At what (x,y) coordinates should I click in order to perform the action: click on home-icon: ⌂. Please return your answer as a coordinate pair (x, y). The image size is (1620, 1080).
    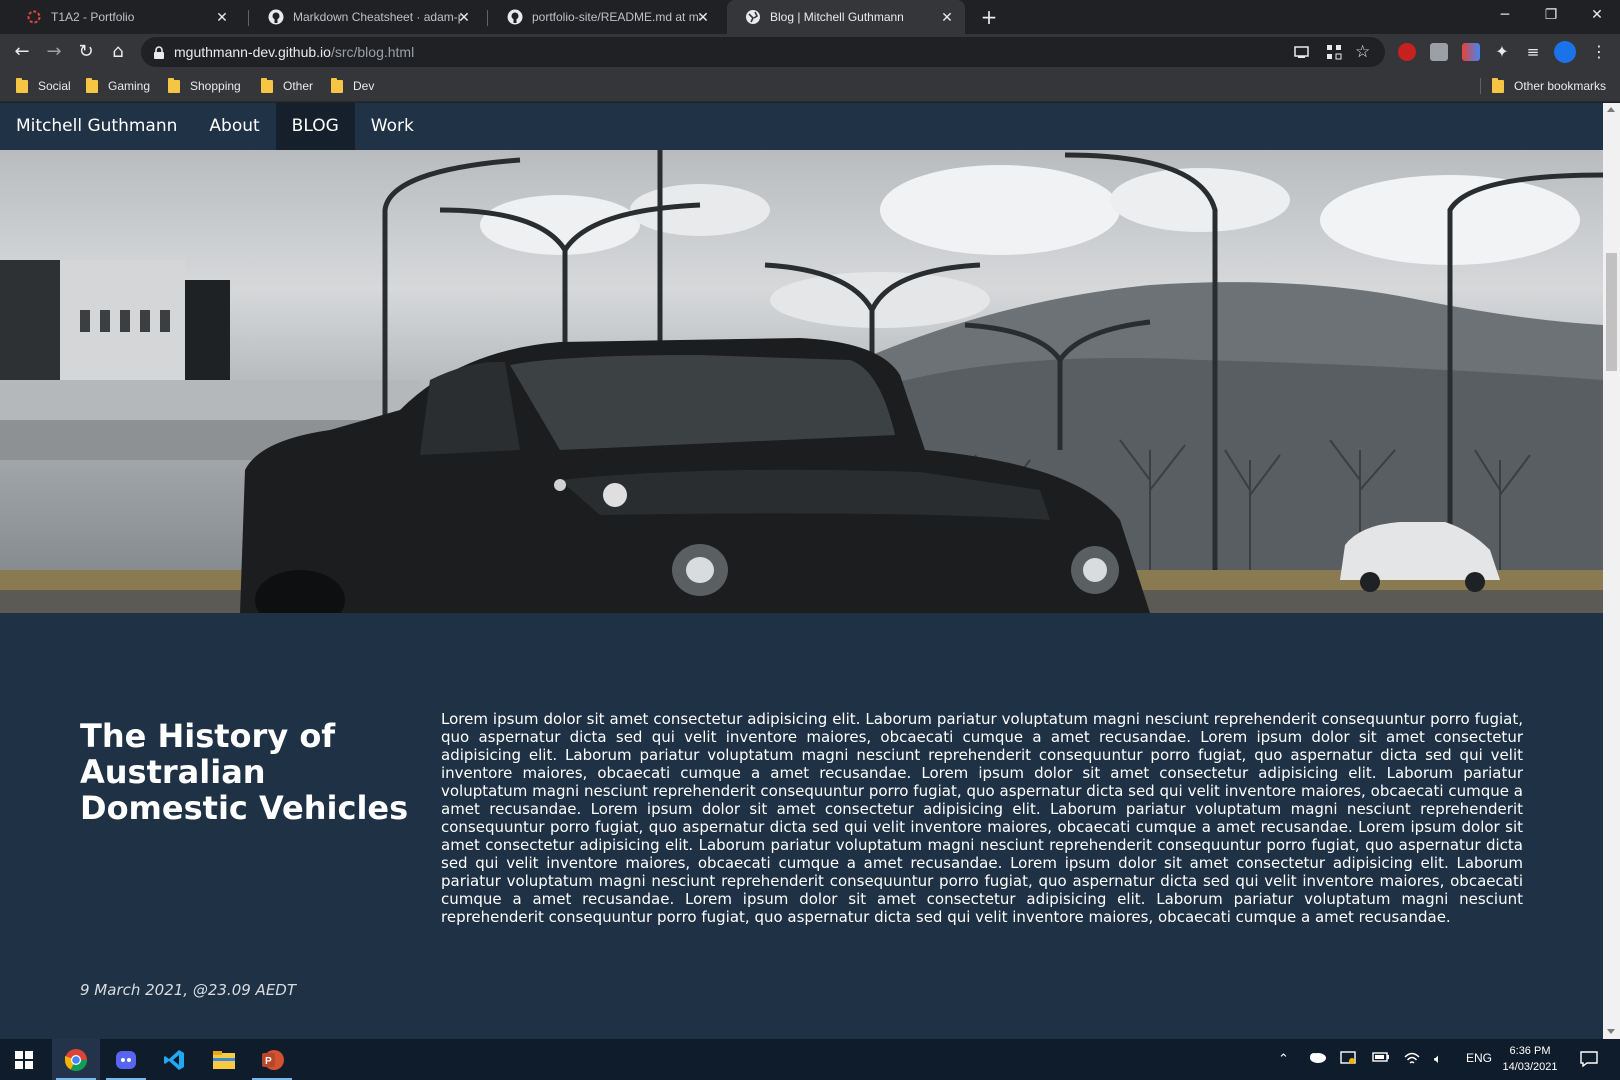
    Looking at the image, I should click on (118, 52).